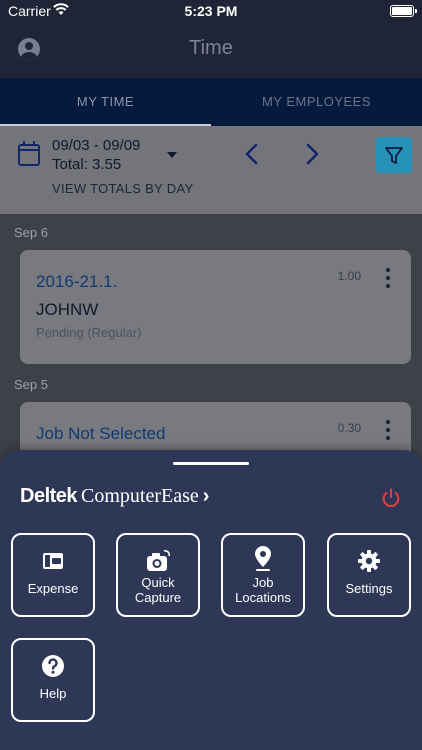  Describe the element at coordinates (263, 590) in the screenshot. I see `tile-label: Job Locations` at that location.